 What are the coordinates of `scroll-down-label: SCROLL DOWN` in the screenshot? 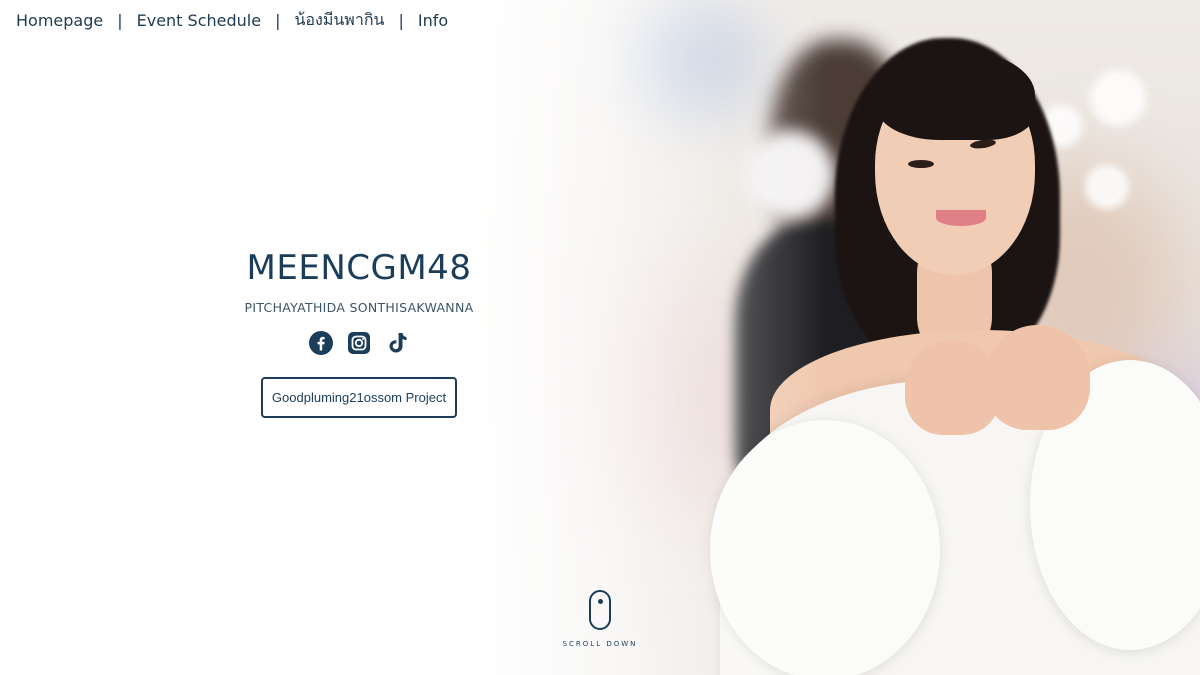 It's located at (600, 644).